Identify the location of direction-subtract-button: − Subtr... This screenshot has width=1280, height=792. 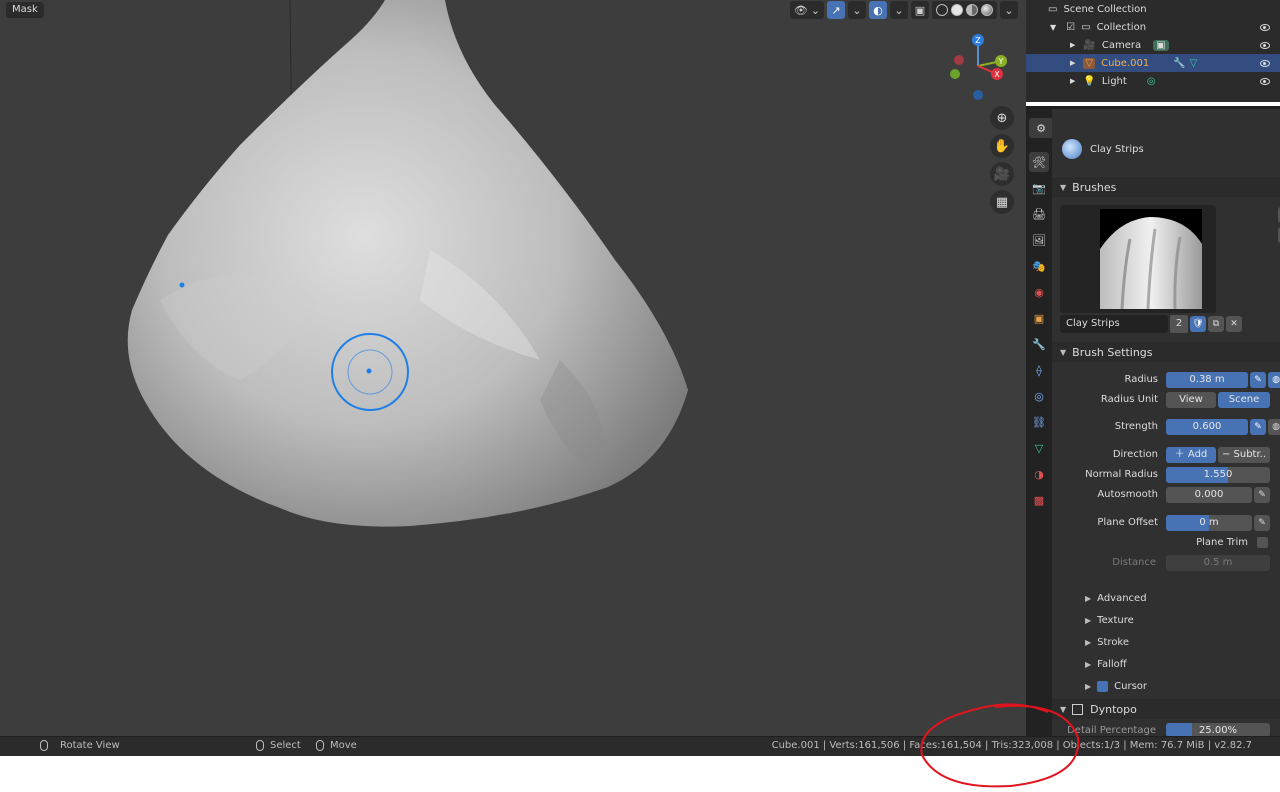
(1244, 455).